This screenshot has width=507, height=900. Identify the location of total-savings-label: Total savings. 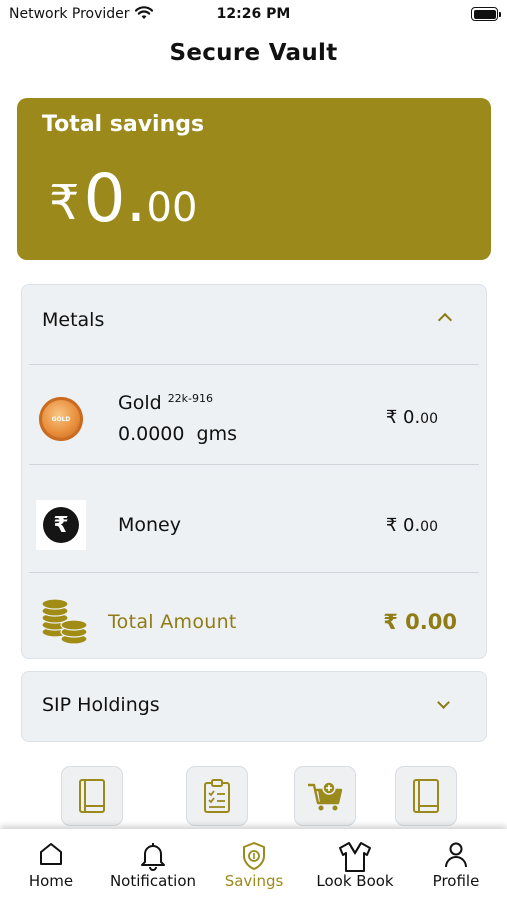
(123, 124).